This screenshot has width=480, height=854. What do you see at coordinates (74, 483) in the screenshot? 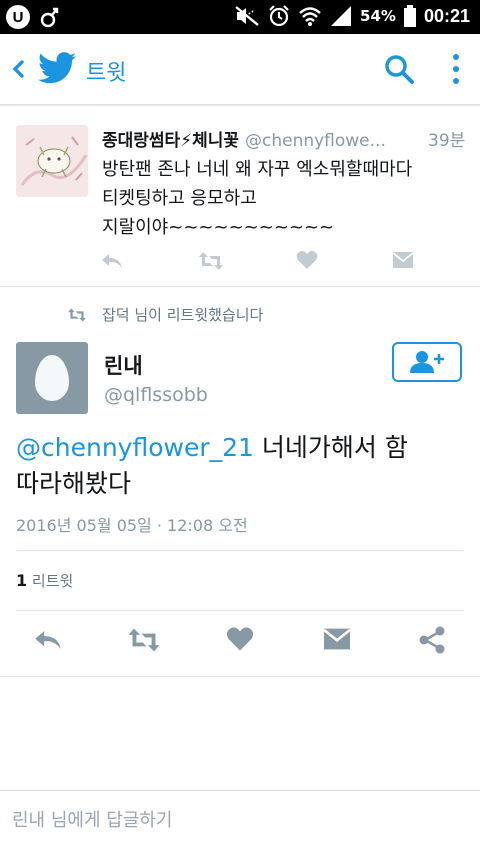
I see `main-tweet-text-line: 따라해봤다` at bounding box center [74, 483].